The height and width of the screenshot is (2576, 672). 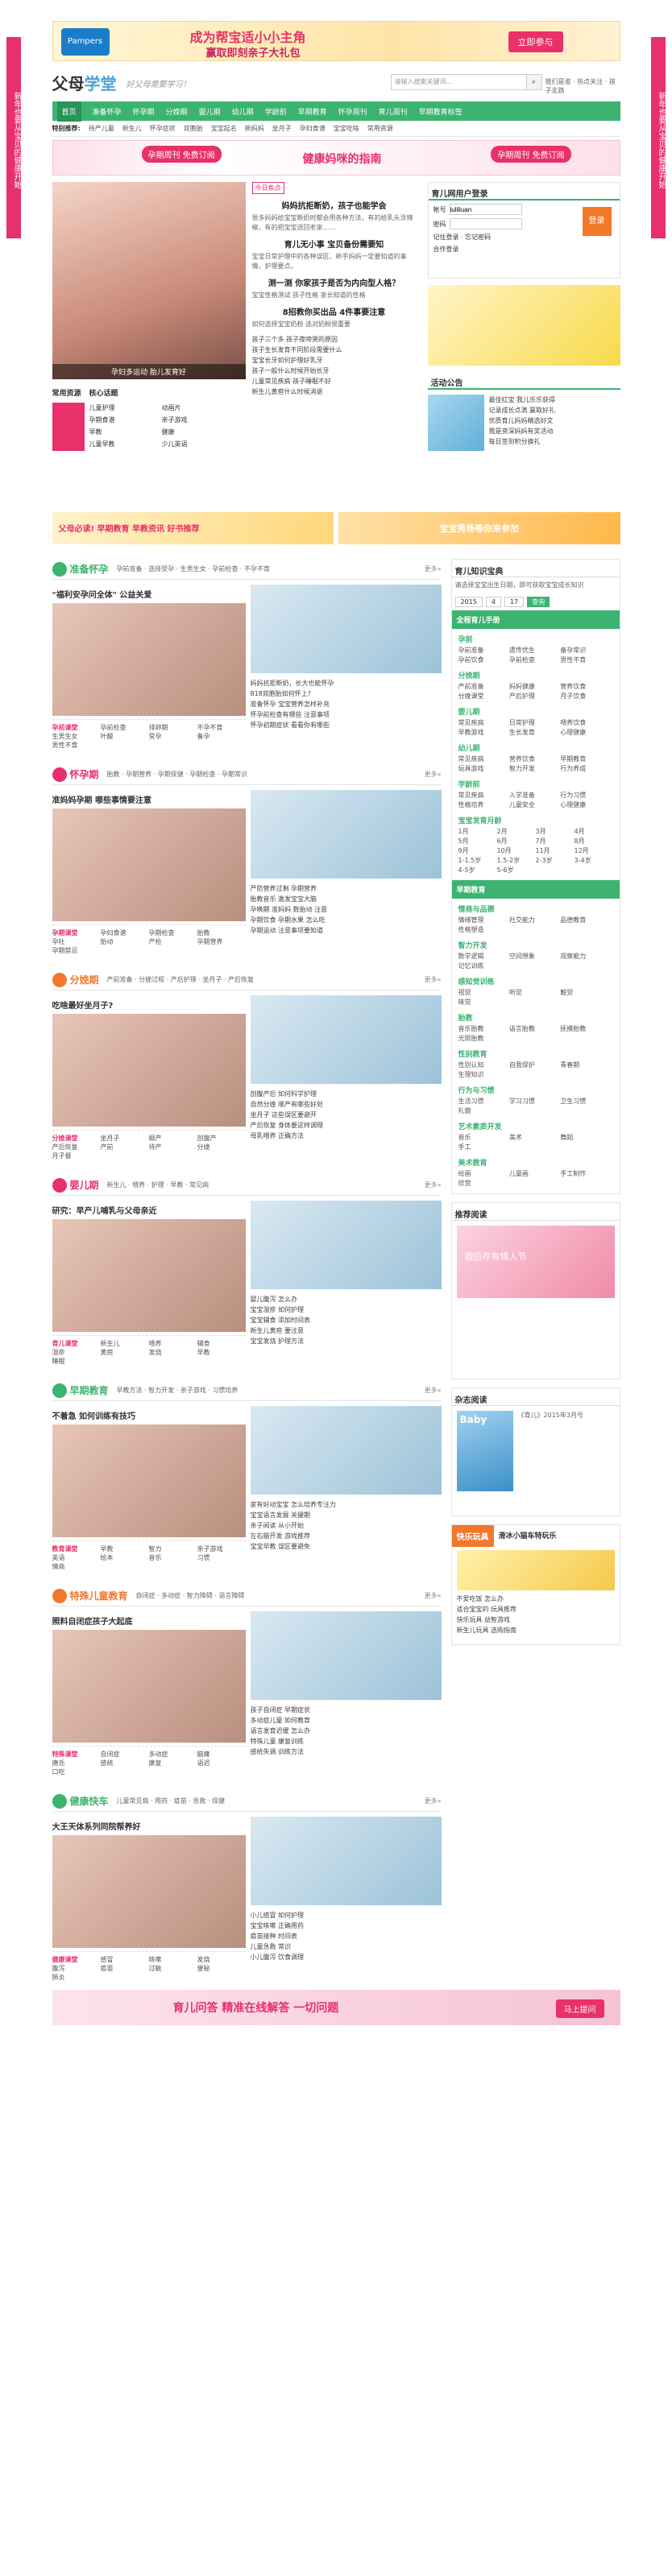 I want to click on list-item: 快乐玩具 益智游戏, so click(x=536, y=1620).